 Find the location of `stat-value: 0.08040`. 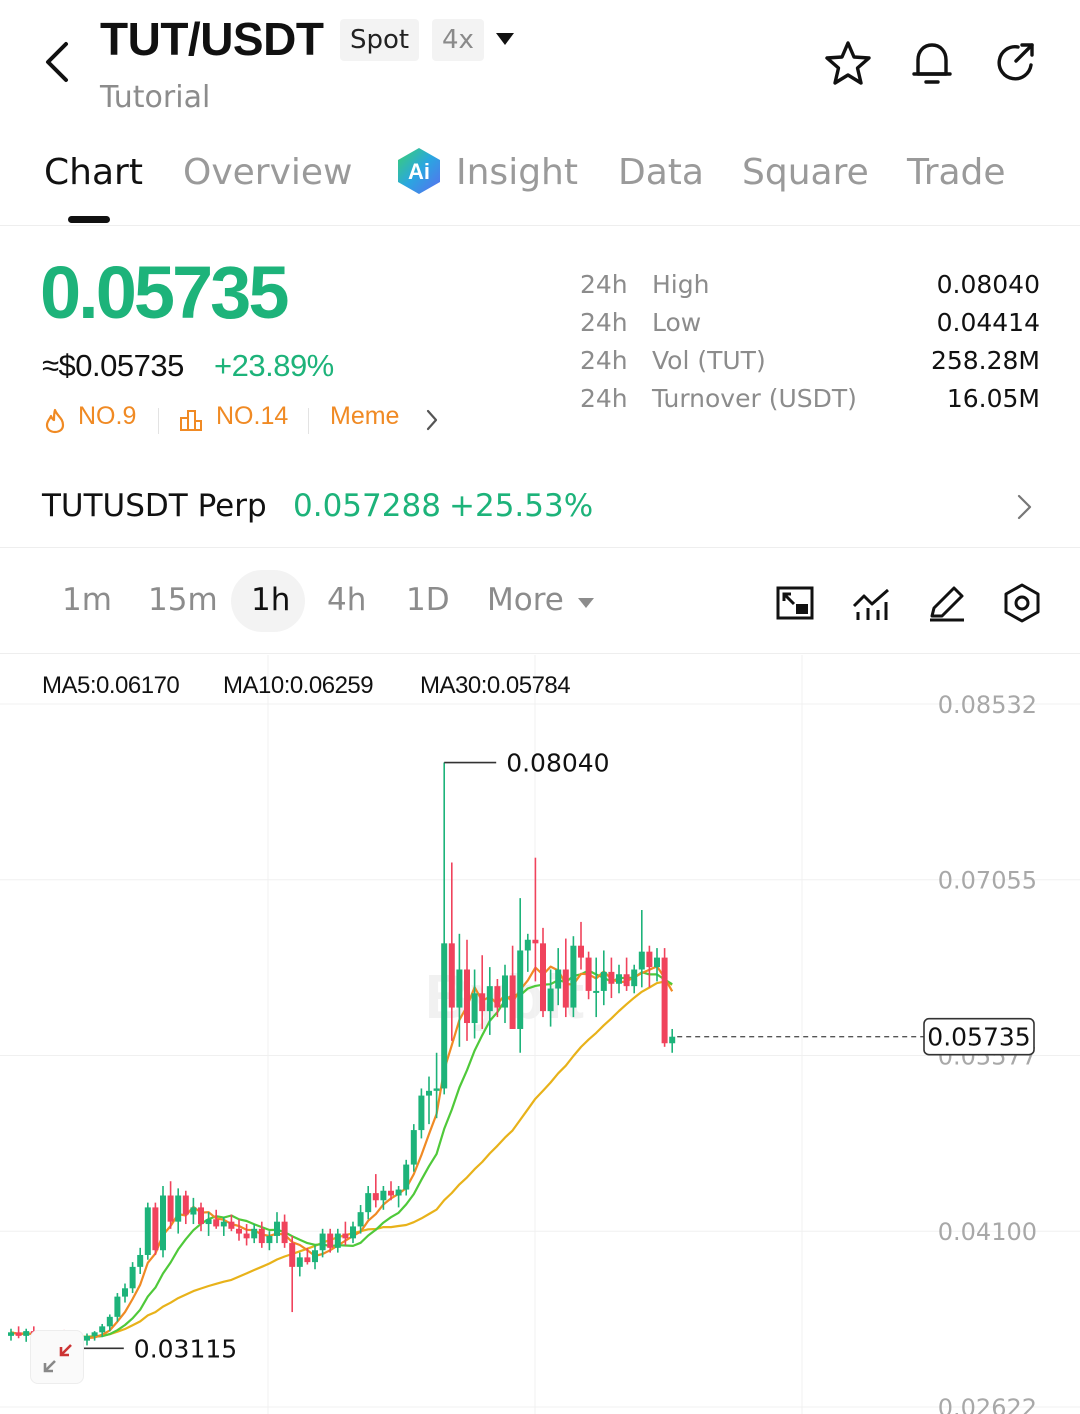

stat-value: 0.08040 is located at coordinates (988, 284).